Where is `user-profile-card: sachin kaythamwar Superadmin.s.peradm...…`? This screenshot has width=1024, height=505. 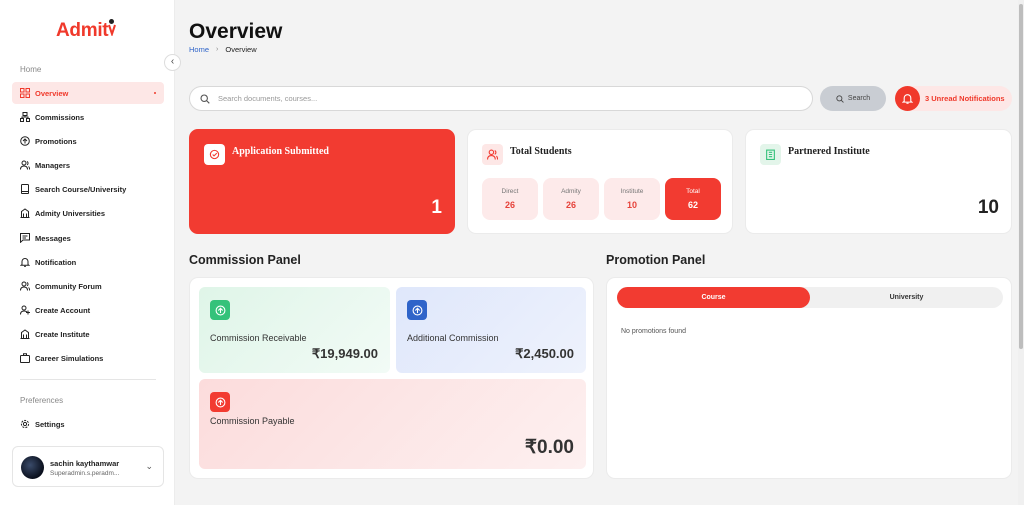 user-profile-card: sachin kaythamwar Superadmin.s.peradm...… is located at coordinates (88, 466).